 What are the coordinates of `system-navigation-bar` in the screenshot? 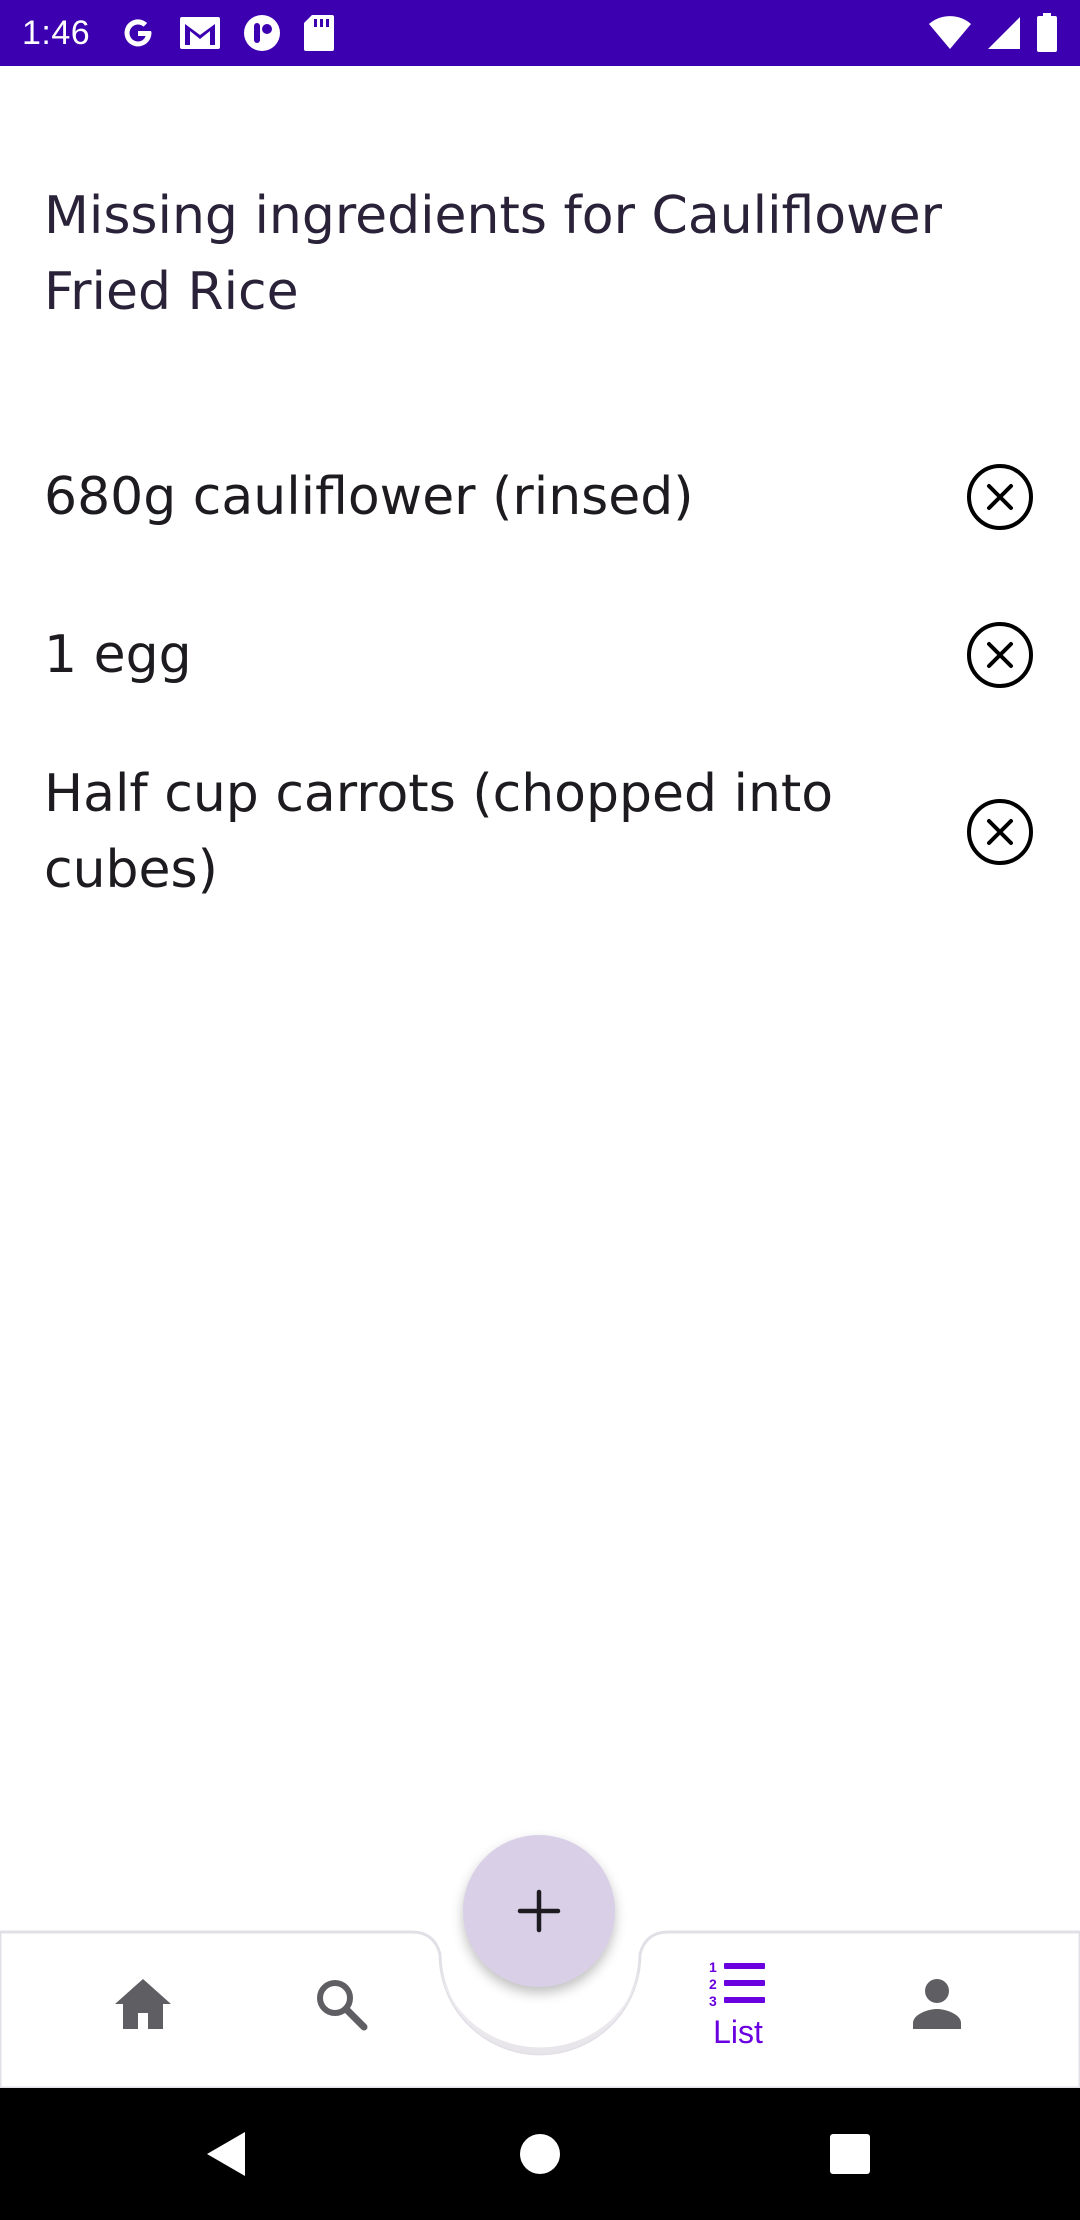 It's located at (540, 2154).